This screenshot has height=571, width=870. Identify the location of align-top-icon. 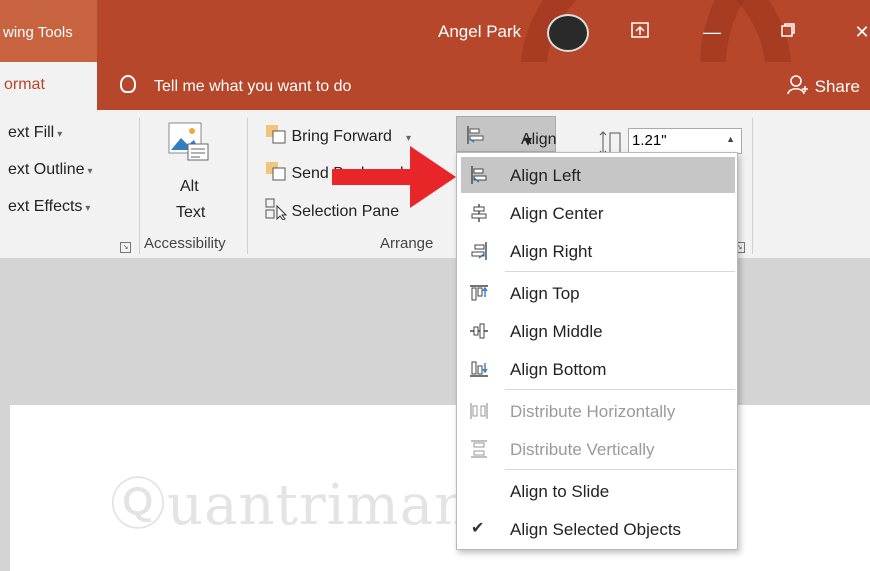
(479, 293).